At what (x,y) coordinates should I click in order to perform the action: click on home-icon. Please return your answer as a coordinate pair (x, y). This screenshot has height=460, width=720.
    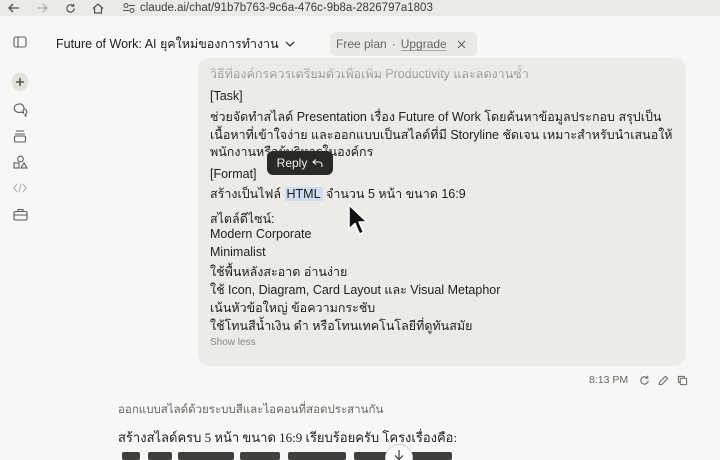
    Looking at the image, I should click on (98, 8).